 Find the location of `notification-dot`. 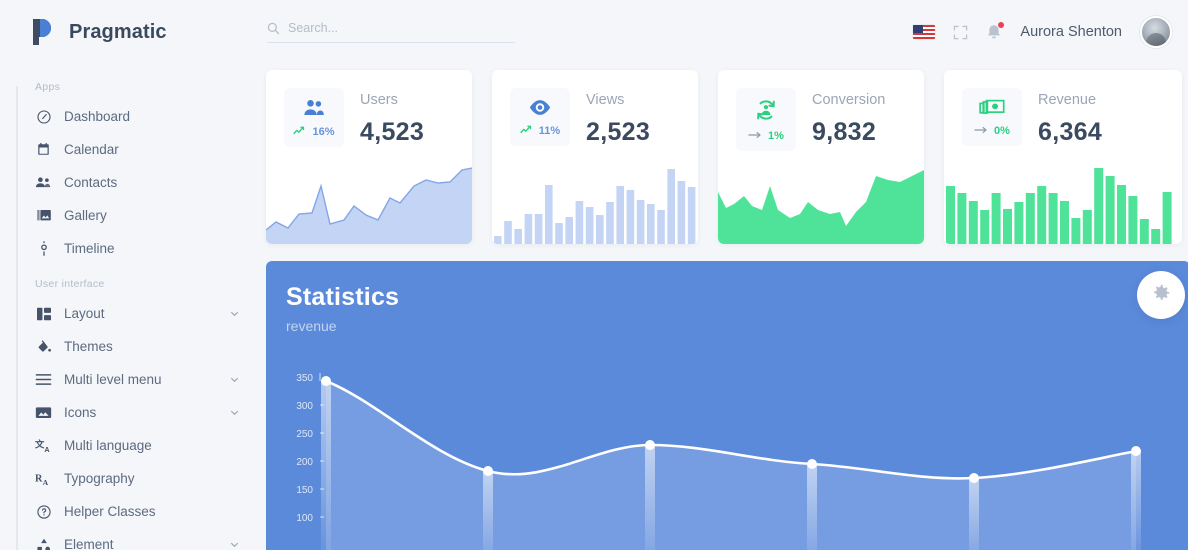

notification-dot is located at coordinates (1001, 24).